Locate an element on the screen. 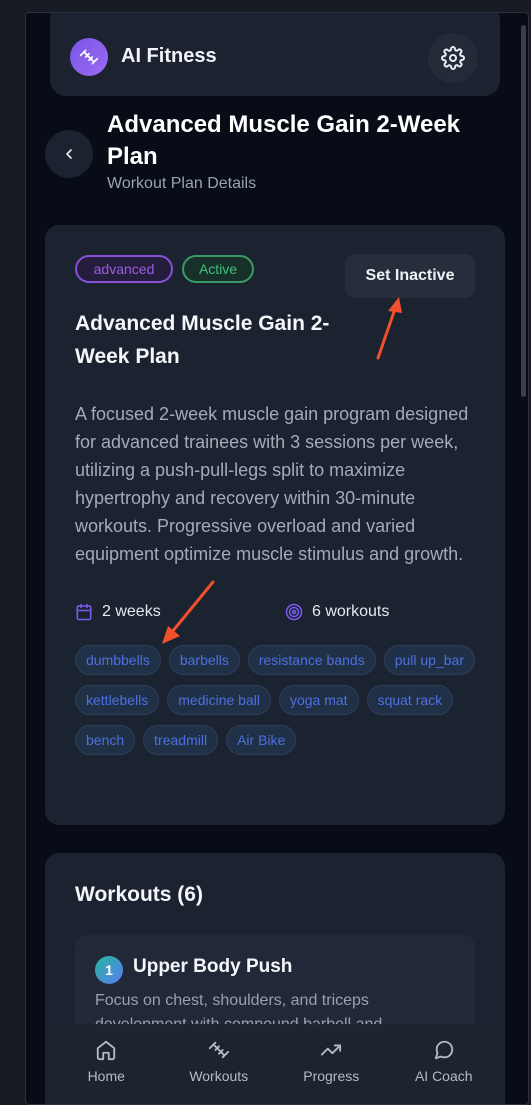  settings-button is located at coordinates (453, 58).